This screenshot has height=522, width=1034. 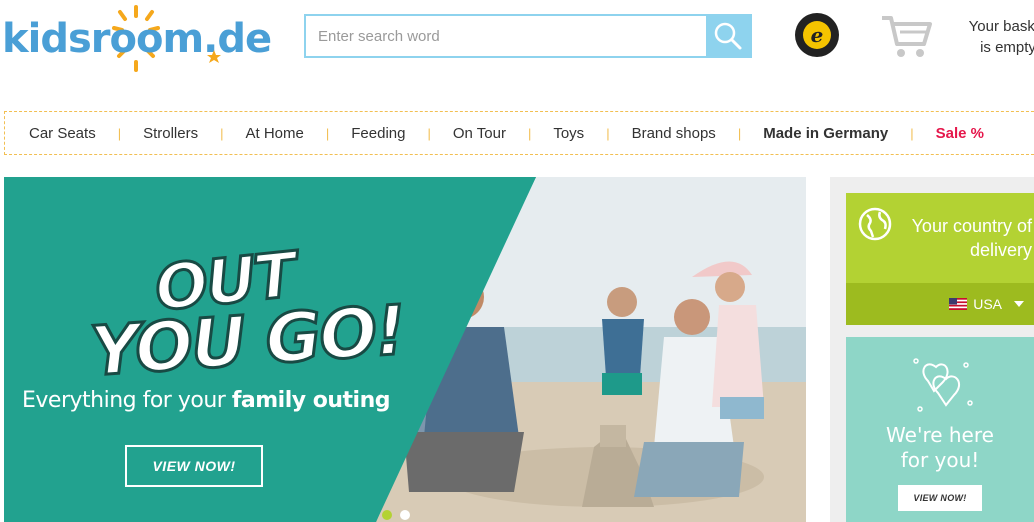 I want to click on nav-item-made-in-germany: Made in Germany, so click(x=825, y=133).